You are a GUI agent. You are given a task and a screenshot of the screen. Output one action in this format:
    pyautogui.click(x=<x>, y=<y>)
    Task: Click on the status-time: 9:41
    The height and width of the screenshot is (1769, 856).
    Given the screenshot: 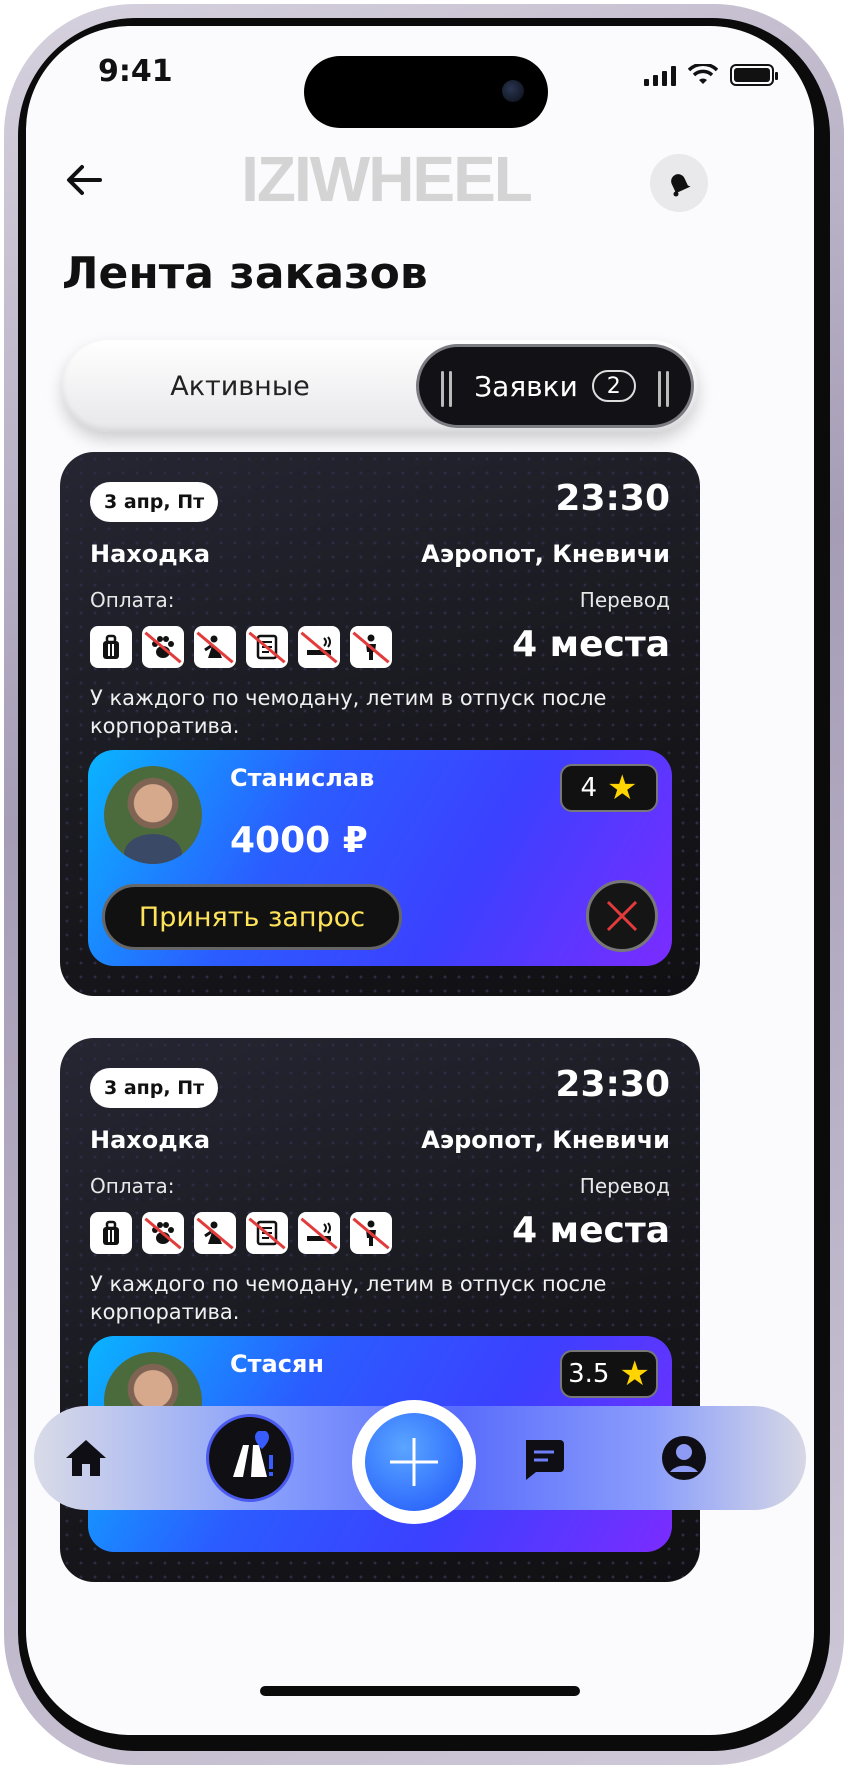 What is the action you would take?
    pyautogui.click(x=135, y=71)
    